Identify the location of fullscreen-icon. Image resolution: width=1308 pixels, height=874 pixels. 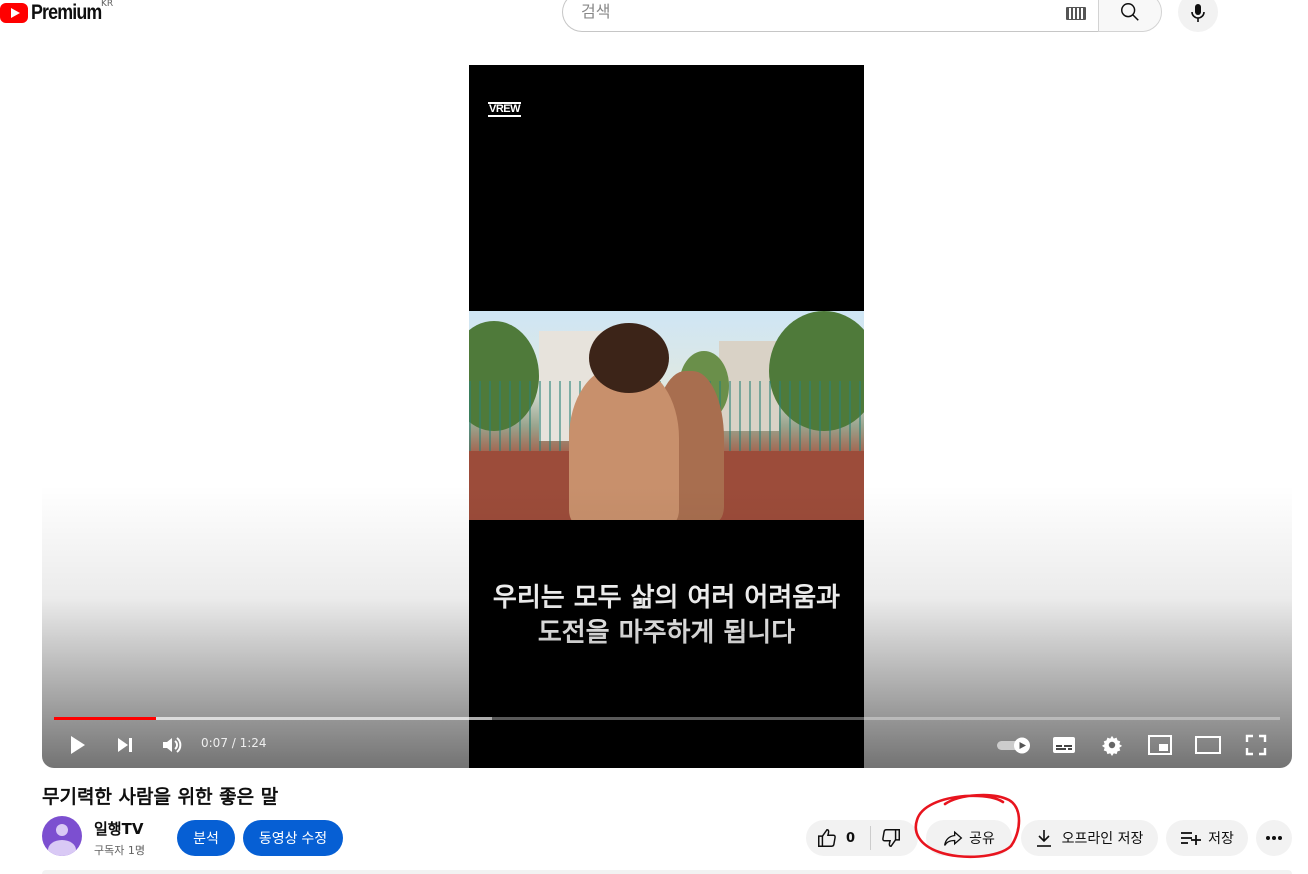
(1256, 745).